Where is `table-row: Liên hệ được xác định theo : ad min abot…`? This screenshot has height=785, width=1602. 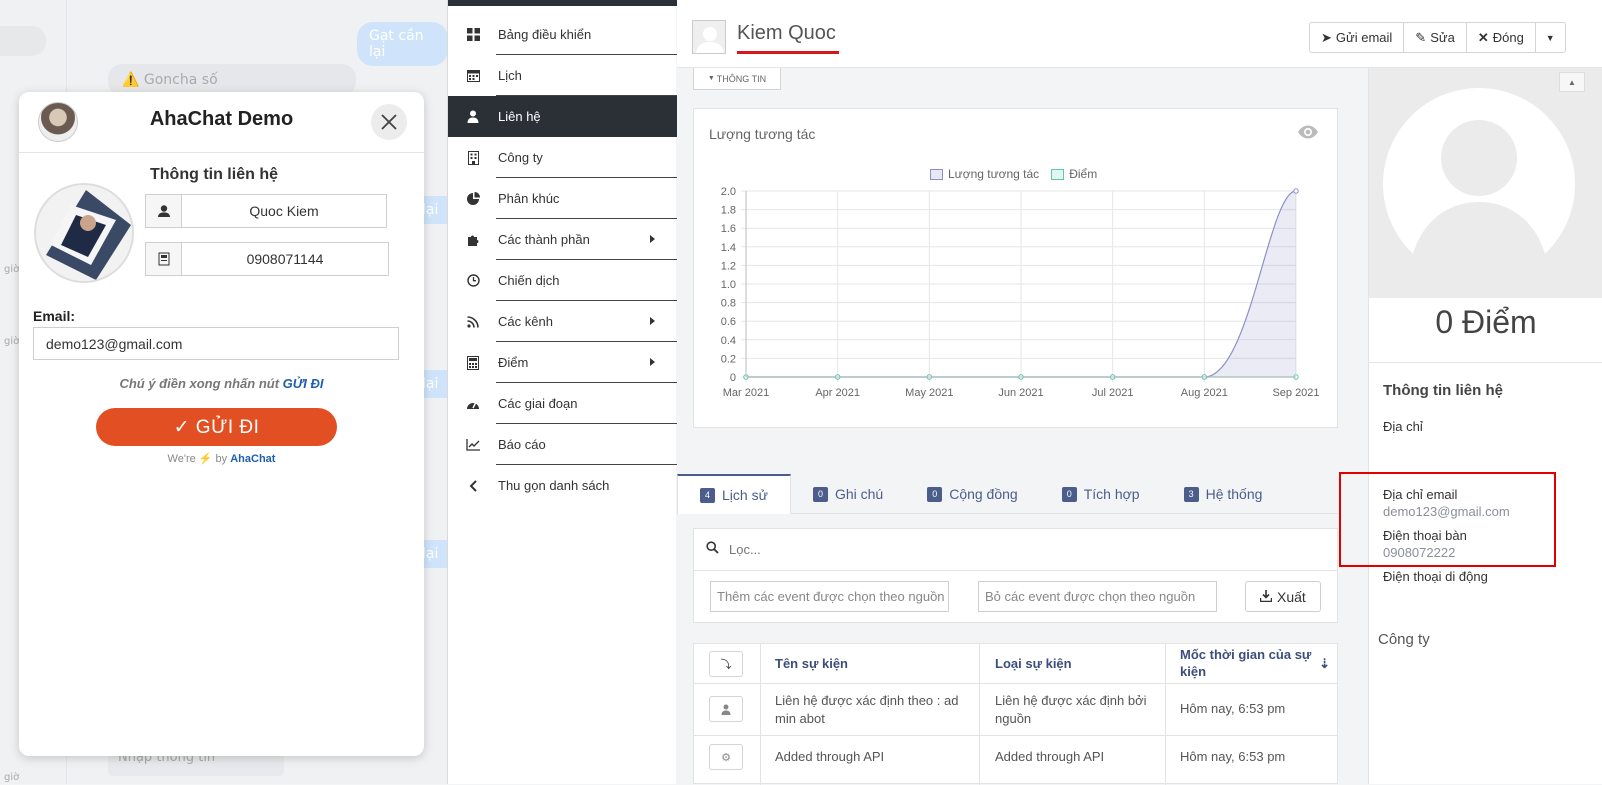
table-row: Liên hệ được xác định theo : ad min abot… is located at coordinates (1015, 710).